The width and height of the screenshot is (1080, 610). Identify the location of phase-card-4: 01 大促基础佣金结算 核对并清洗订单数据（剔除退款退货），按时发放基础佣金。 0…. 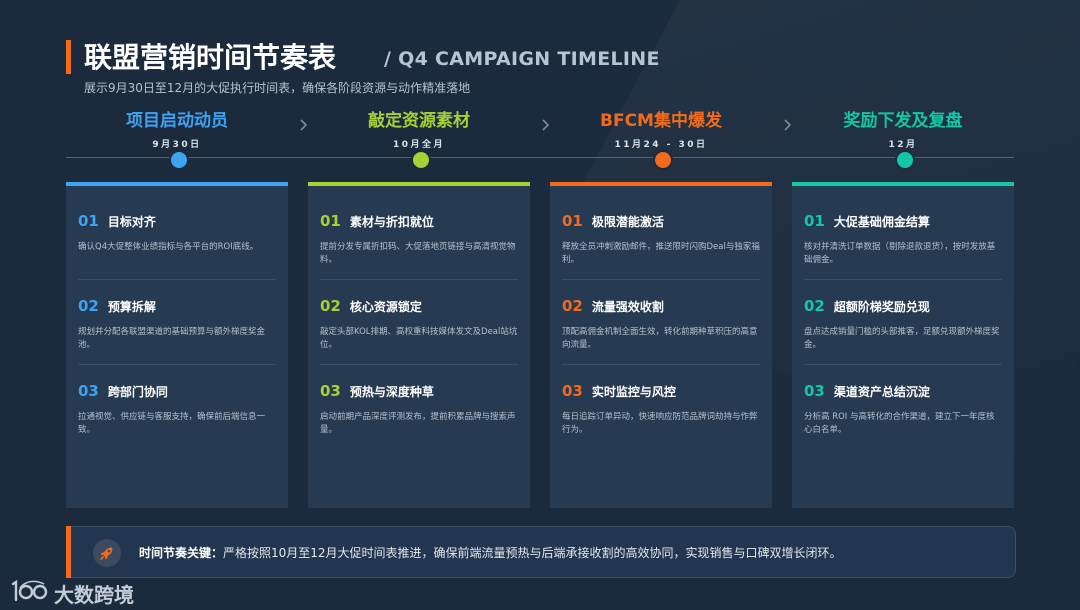
(903, 345).